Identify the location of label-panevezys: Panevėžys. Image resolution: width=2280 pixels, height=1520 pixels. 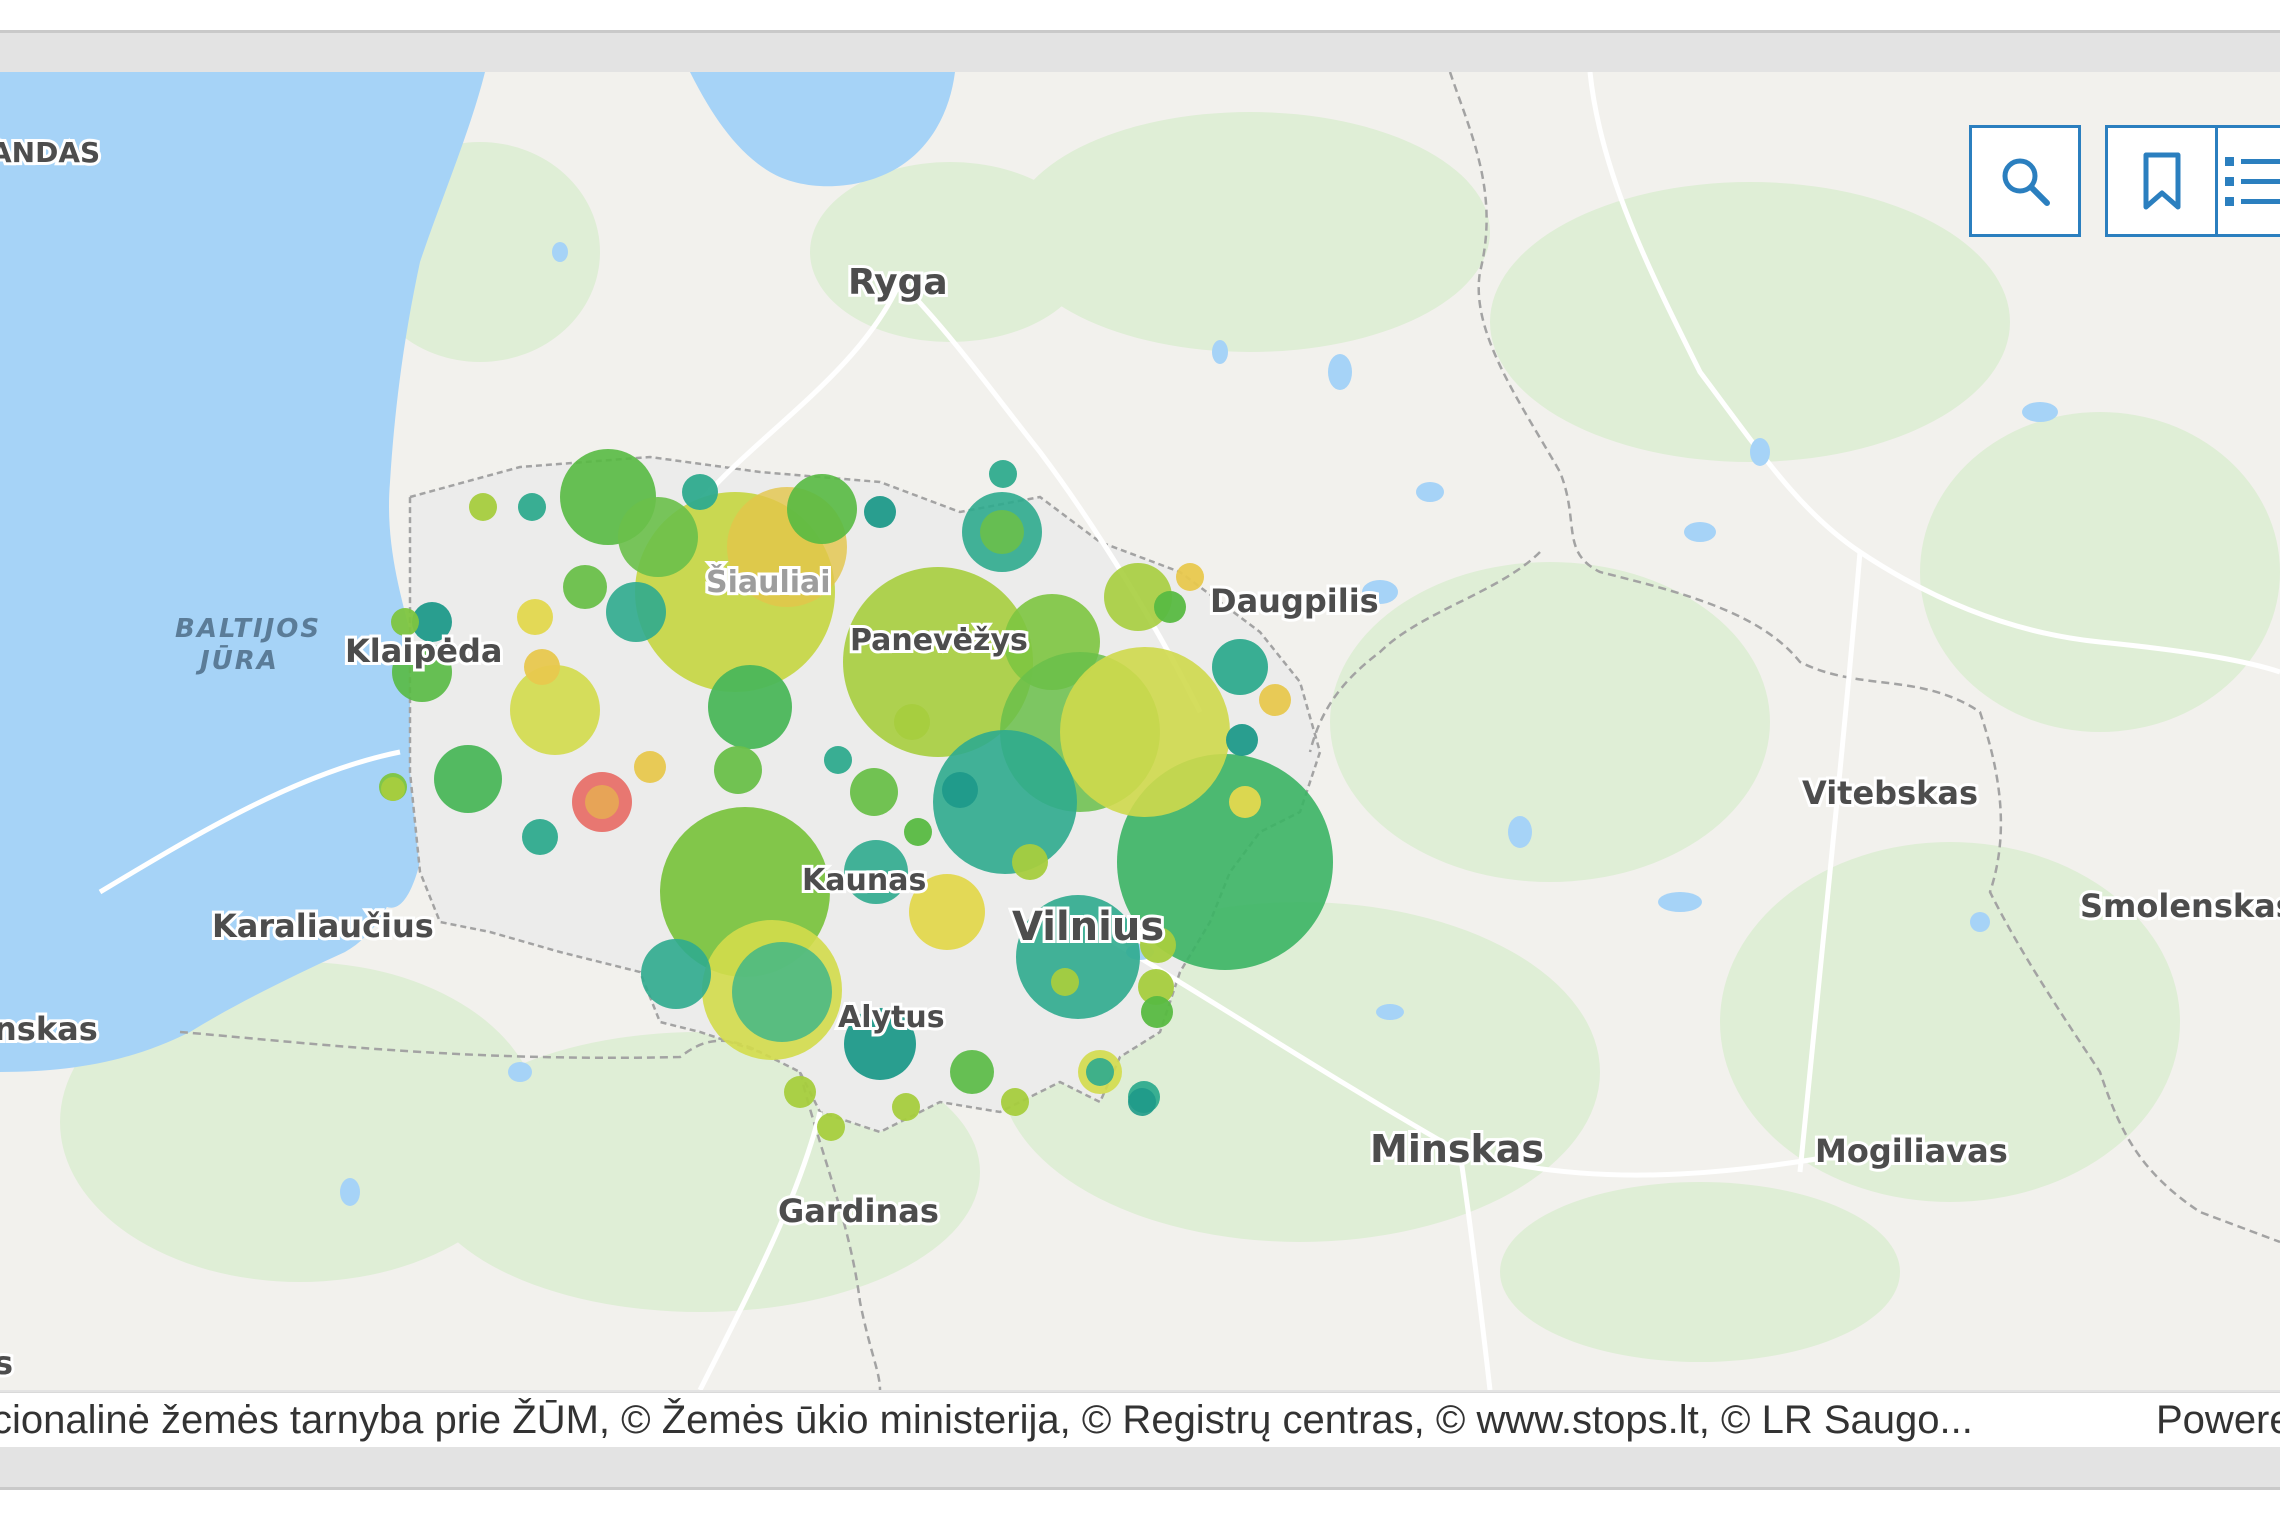
(939, 640).